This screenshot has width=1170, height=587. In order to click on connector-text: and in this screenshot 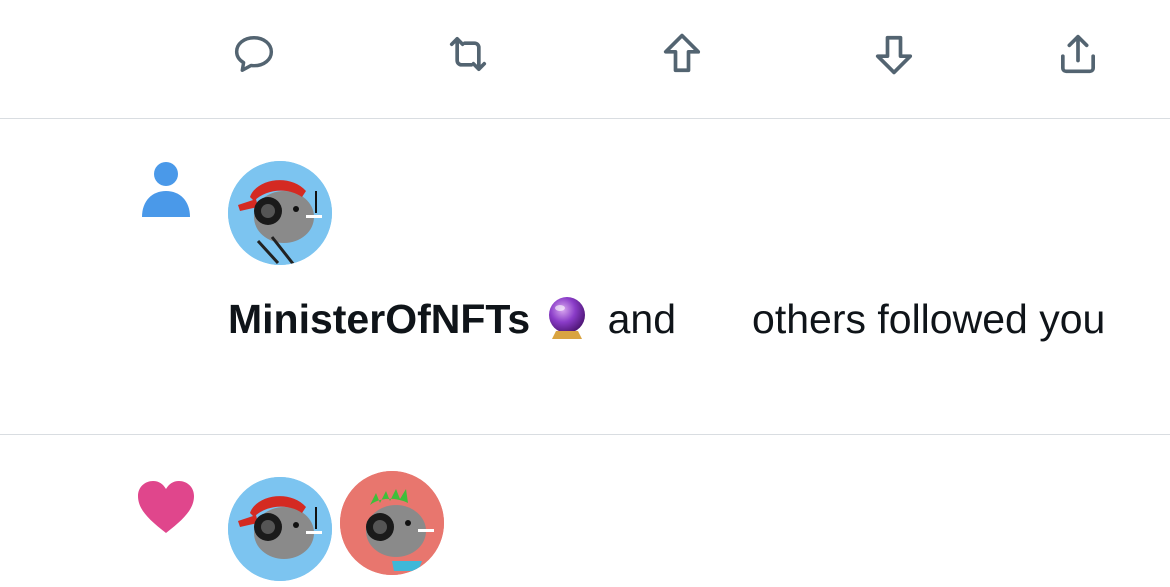, I will do `click(642, 319)`.